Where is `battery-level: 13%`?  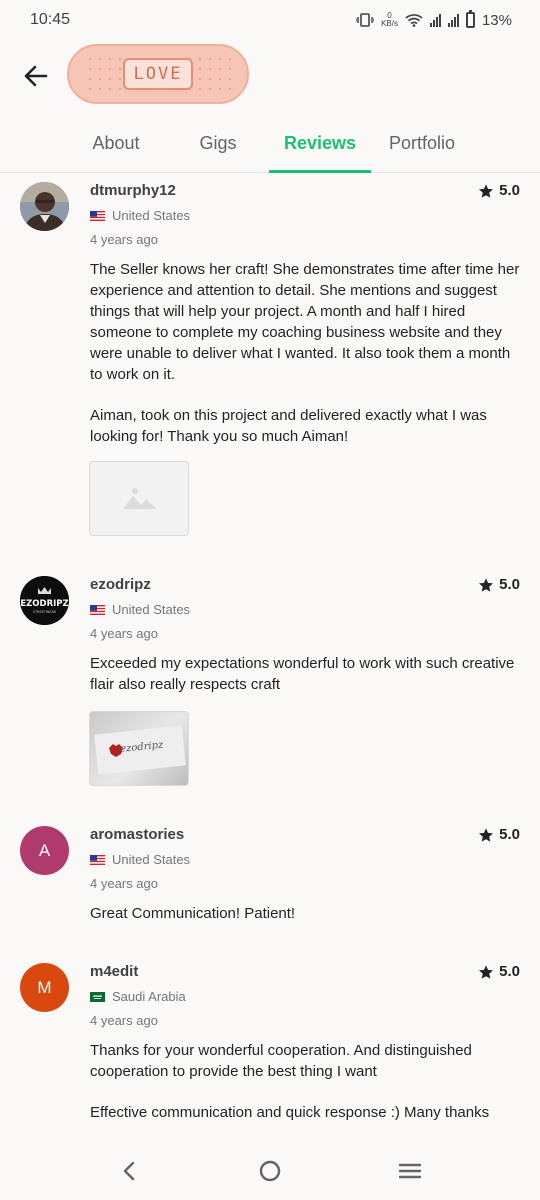 battery-level: 13% is located at coordinates (496, 20).